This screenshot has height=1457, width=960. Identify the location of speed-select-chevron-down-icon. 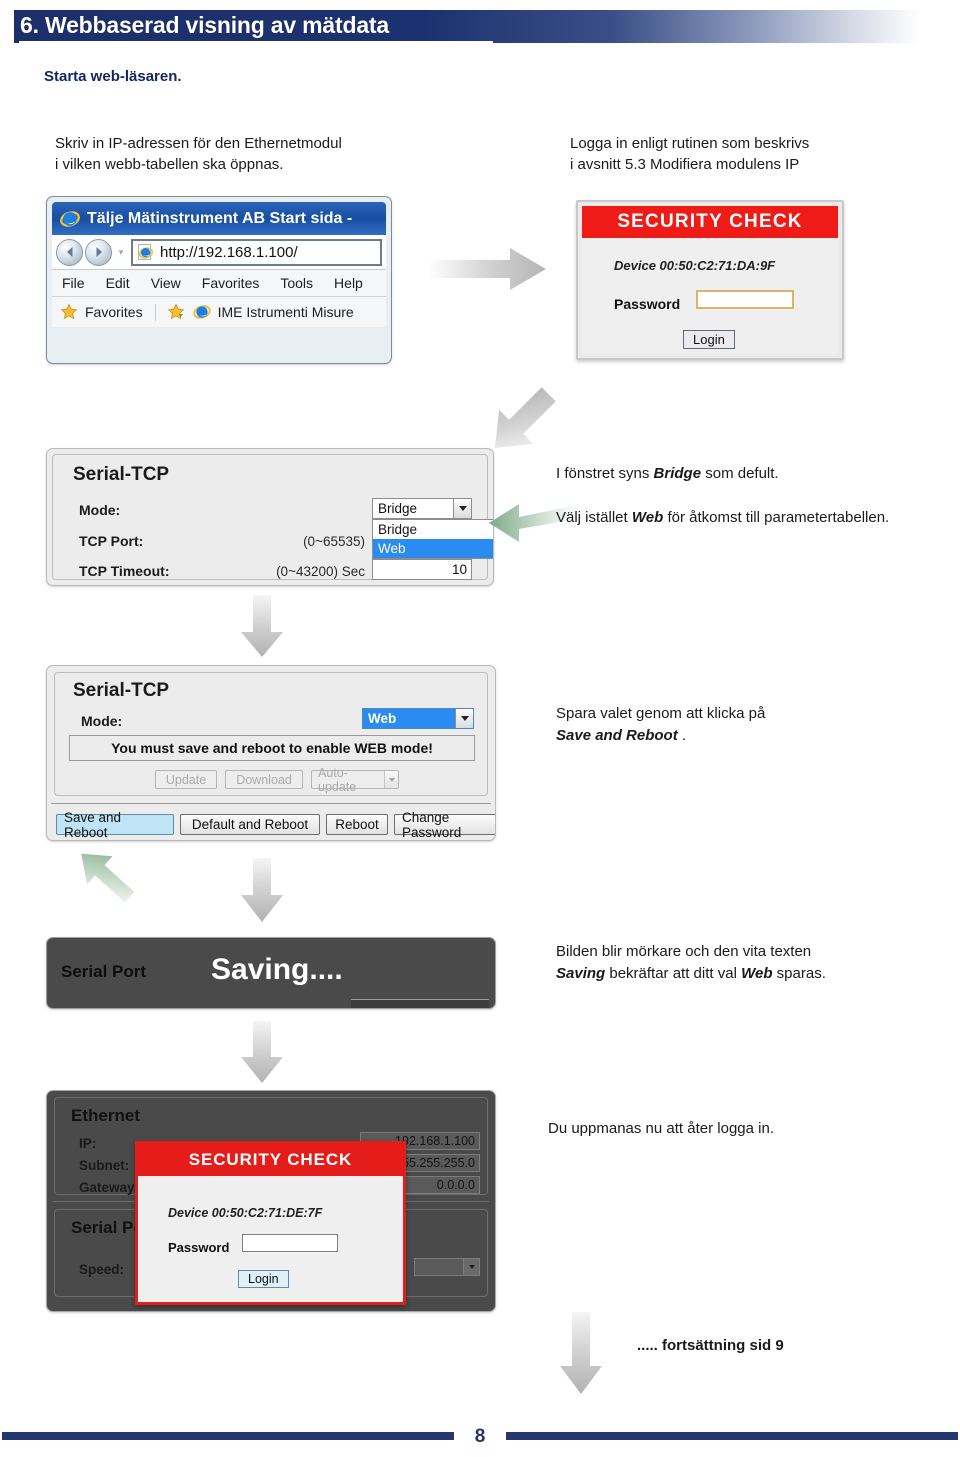
(471, 1267).